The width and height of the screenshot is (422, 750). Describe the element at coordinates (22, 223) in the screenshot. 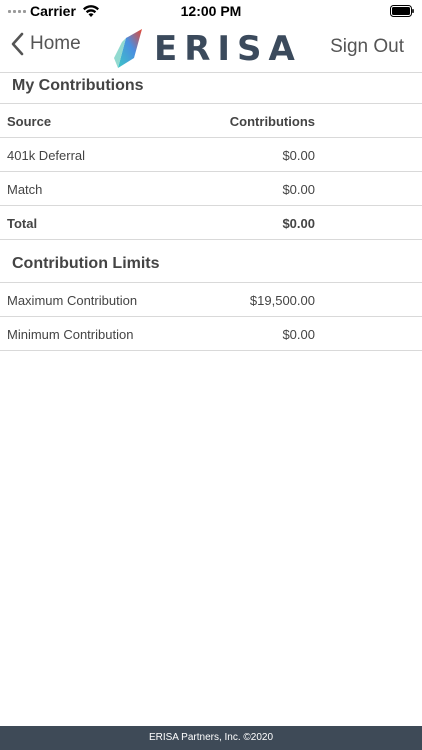

I see `total-label: Total` at that location.